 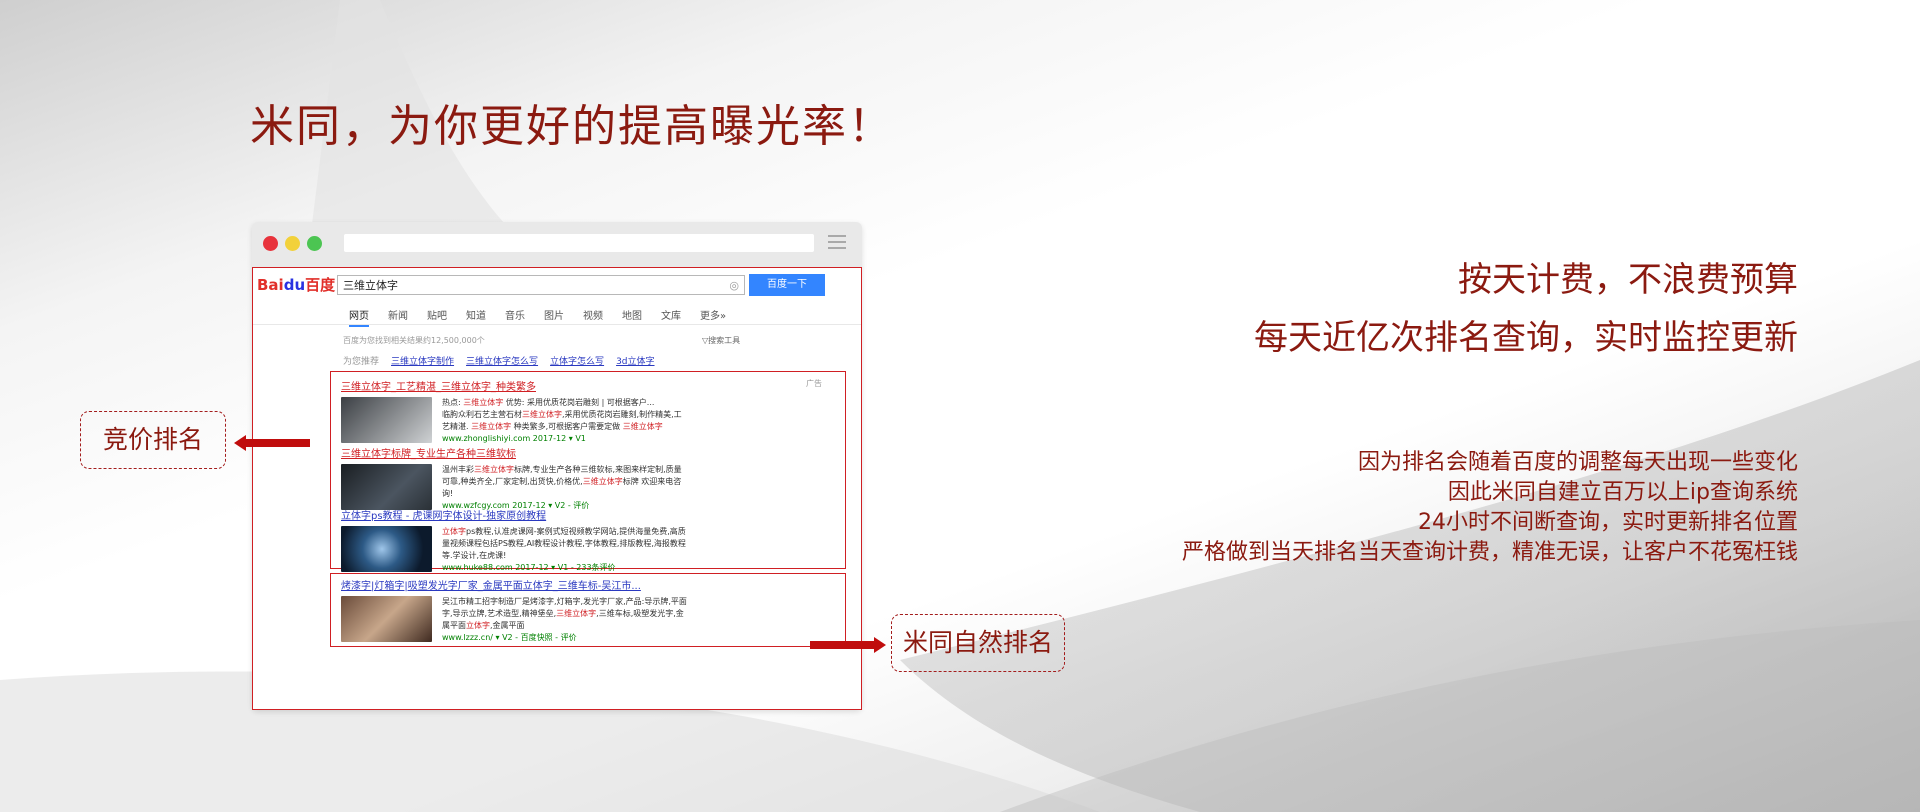 What do you see at coordinates (572, 126) in the screenshot?
I see `page-headline: 米同，为你更好的提高曝光率！` at bounding box center [572, 126].